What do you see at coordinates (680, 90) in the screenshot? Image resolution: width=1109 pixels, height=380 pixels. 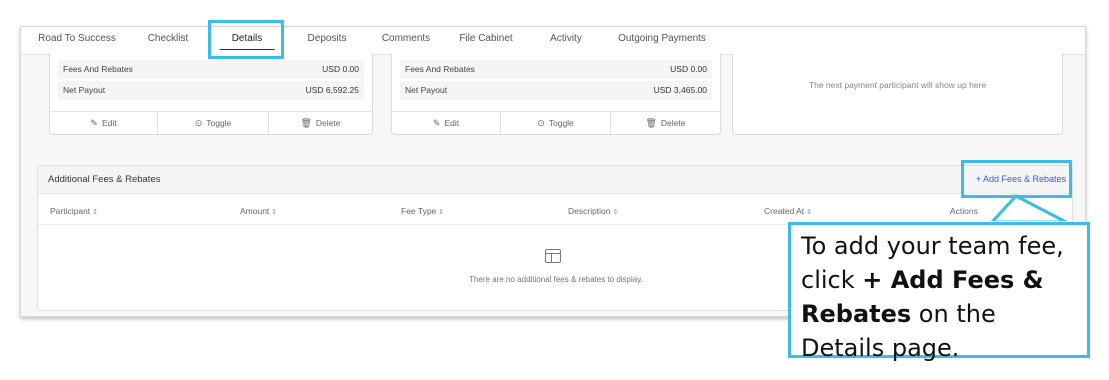 I see `row-value: USD 3,465.00` at bounding box center [680, 90].